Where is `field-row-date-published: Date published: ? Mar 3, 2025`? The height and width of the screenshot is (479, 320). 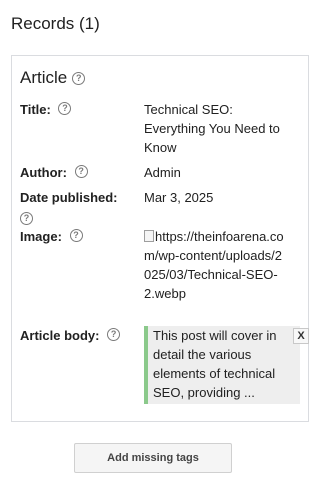
field-row-date-published: Date published: ? Mar 3, 2025 is located at coordinates (161, 208).